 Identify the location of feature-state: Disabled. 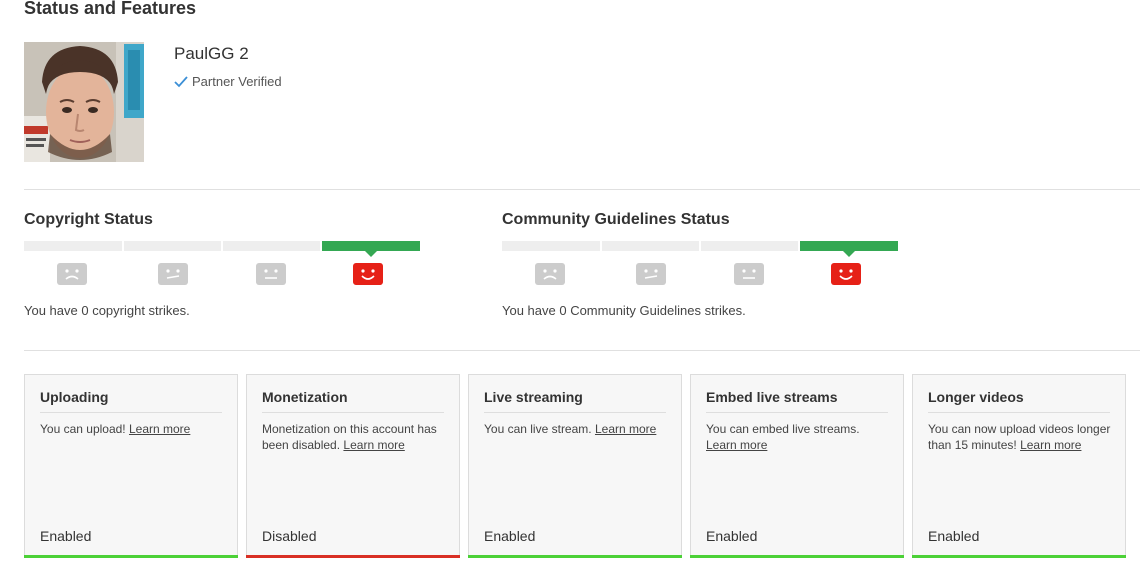
(289, 536).